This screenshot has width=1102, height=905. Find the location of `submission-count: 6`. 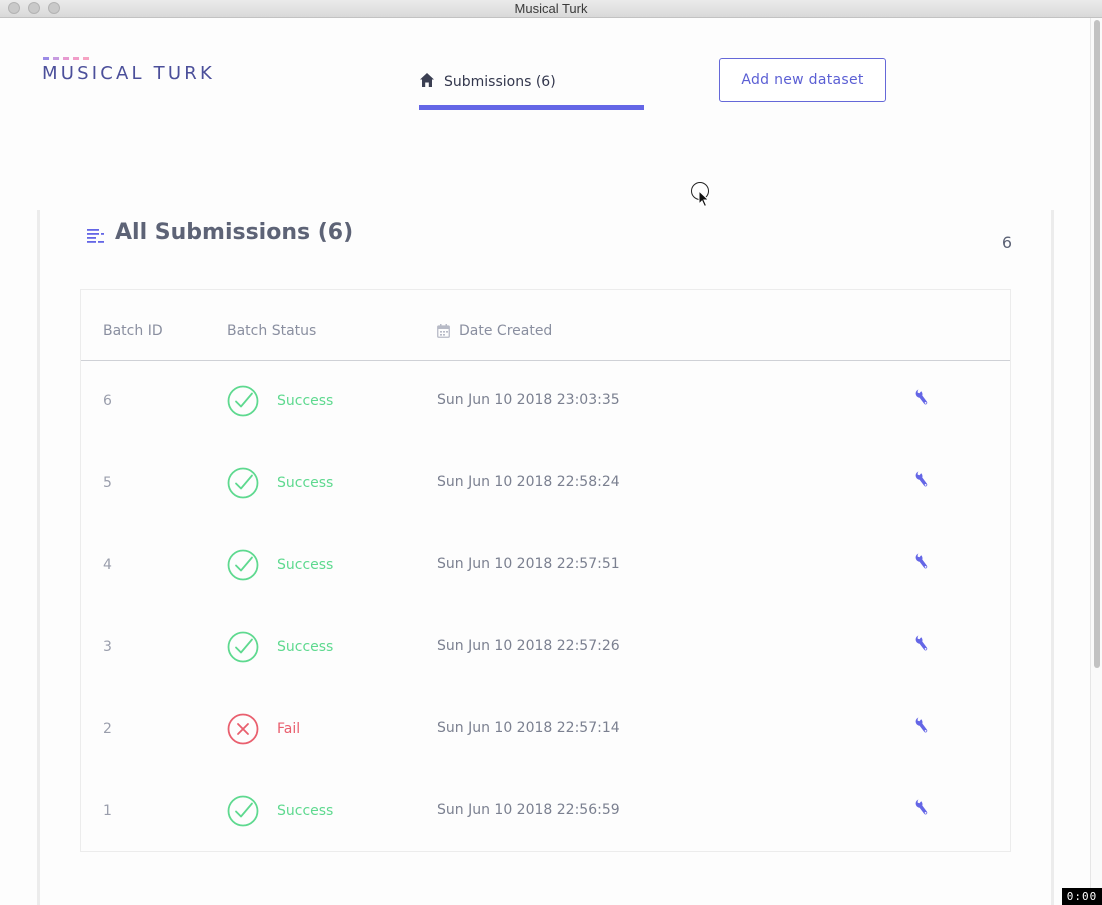

submission-count: 6 is located at coordinates (1006, 242).